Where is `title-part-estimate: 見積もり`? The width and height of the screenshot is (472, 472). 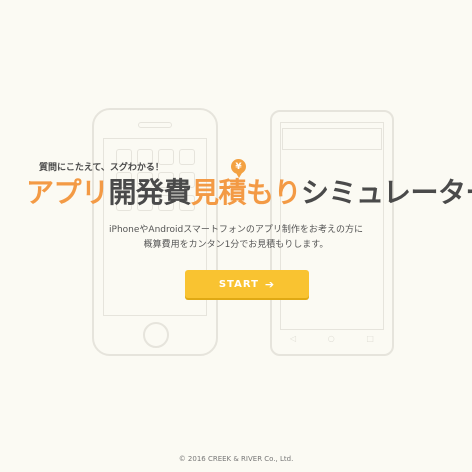 title-part-estimate: 見積もり is located at coordinates (246, 192).